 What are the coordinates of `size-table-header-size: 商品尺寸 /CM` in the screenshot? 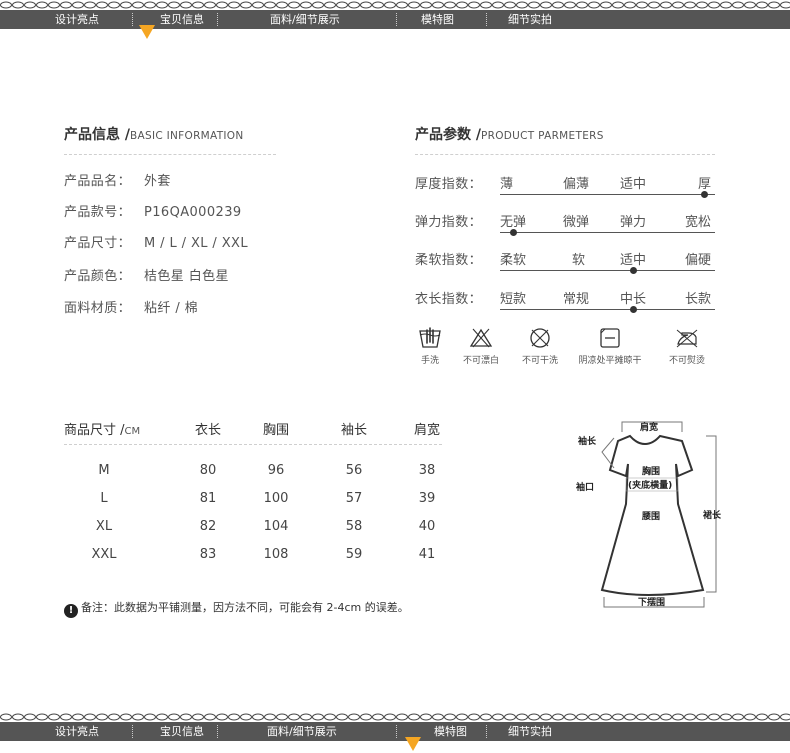 It's located at (102, 430).